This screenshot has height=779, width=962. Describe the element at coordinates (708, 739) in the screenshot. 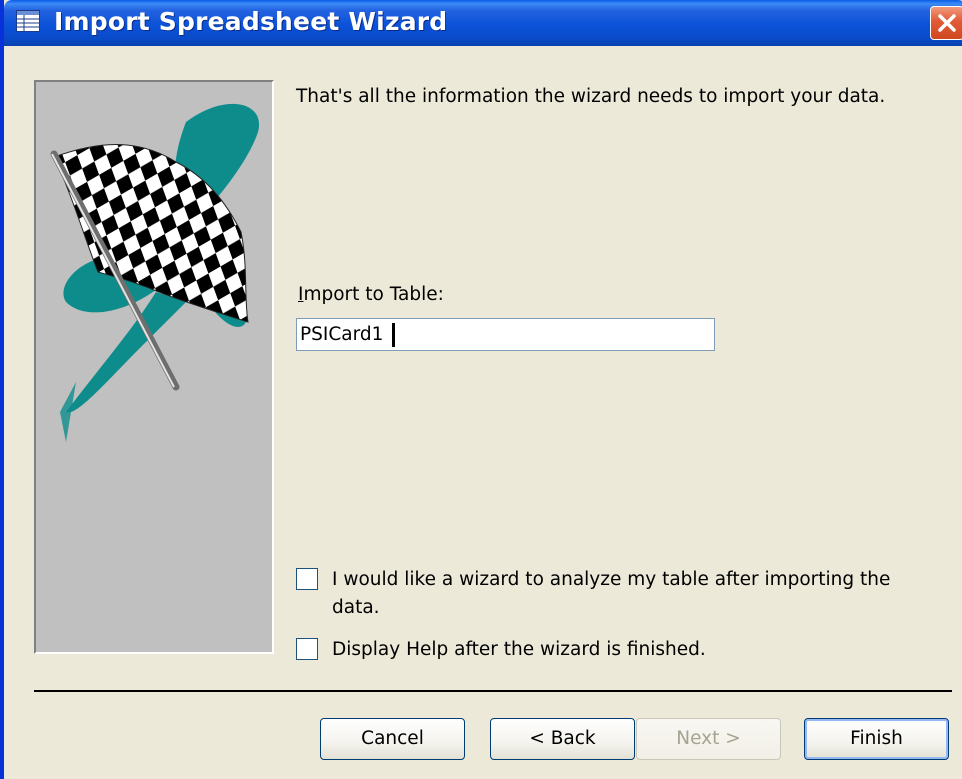

I see `next-button: Next >` at that location.